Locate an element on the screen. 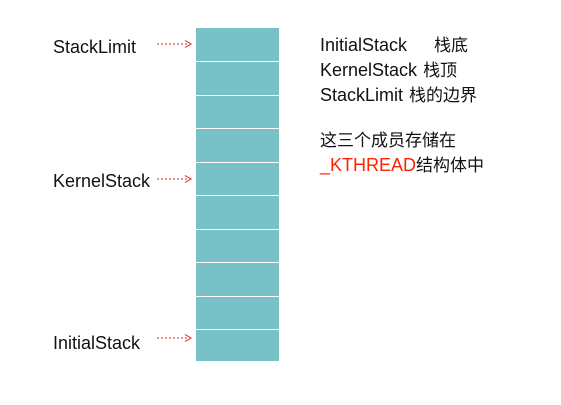 The width and height of the screenshot is (561, 405). note-line2: _KTHREAD结构体中 is located at coordinates (402, 165).